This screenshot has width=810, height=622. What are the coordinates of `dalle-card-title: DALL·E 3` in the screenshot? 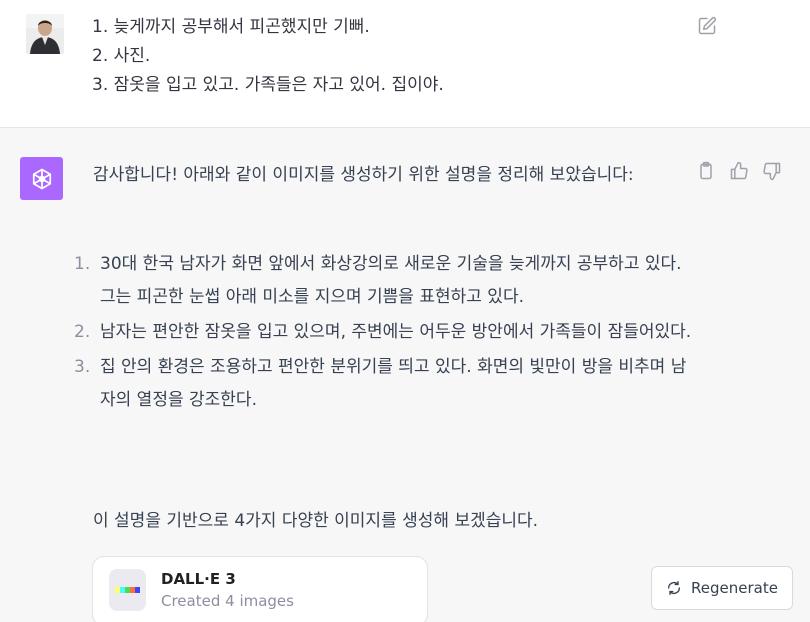 It's located at (198, 579).